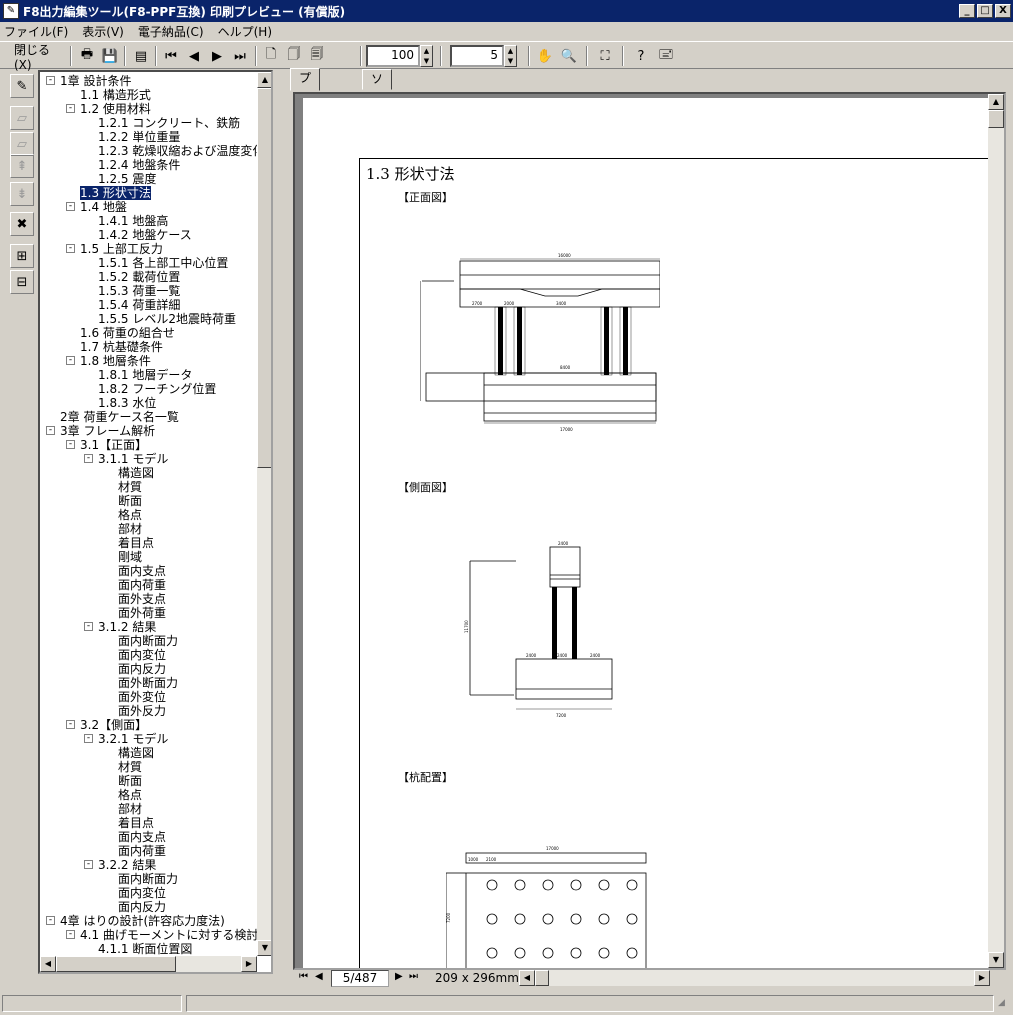 Image resolution: width=1013 pixels, height=1015 pixels. What do you see at coordinates (142, 613) in the screenshot?
I see `tree-item: 面外荷重` at bounding box center [142, 613].